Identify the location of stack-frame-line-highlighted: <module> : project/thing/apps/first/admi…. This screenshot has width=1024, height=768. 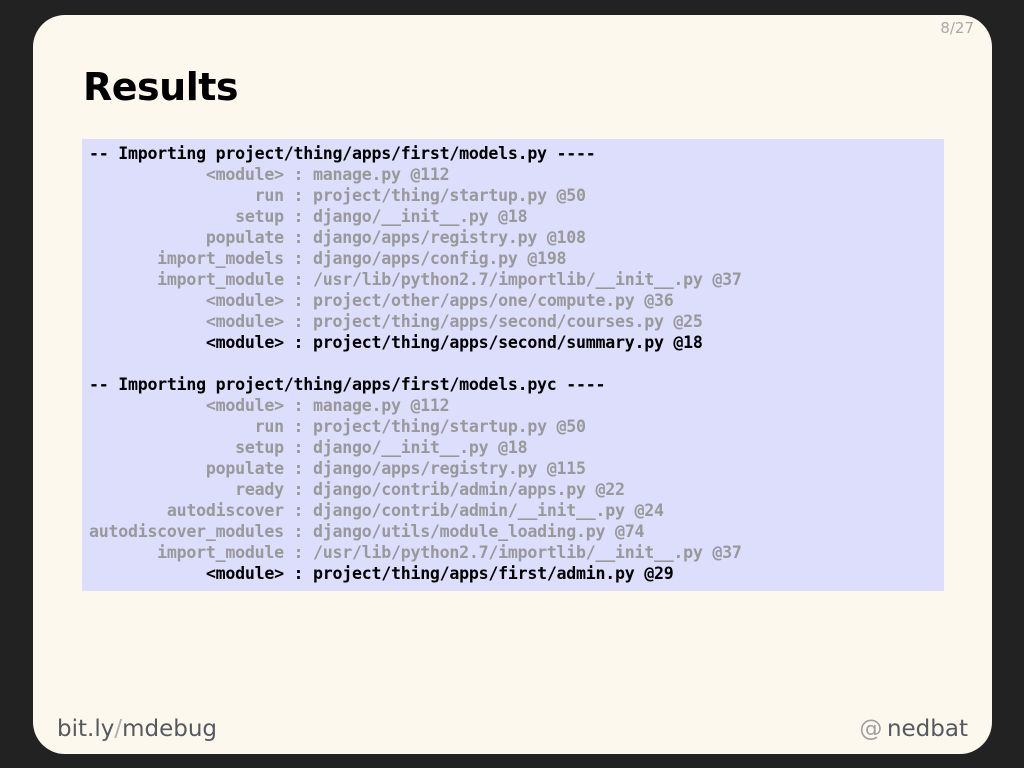
(516, 573).